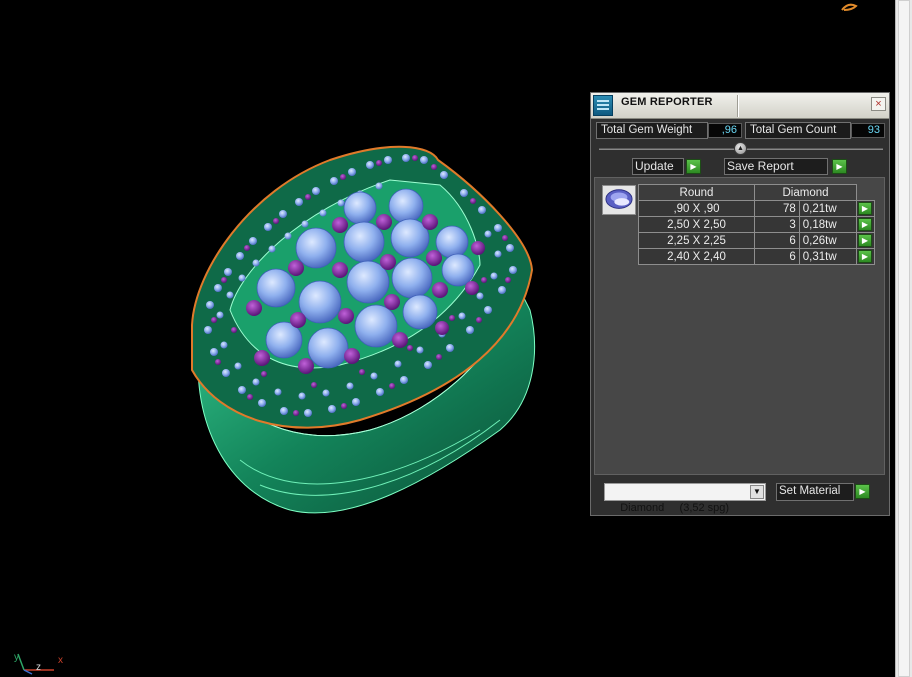  What do you see at coordinates (696, 208) in the screenshot?
I see `gem-size: ,90 X ,90` at bounding box center [696, 208].